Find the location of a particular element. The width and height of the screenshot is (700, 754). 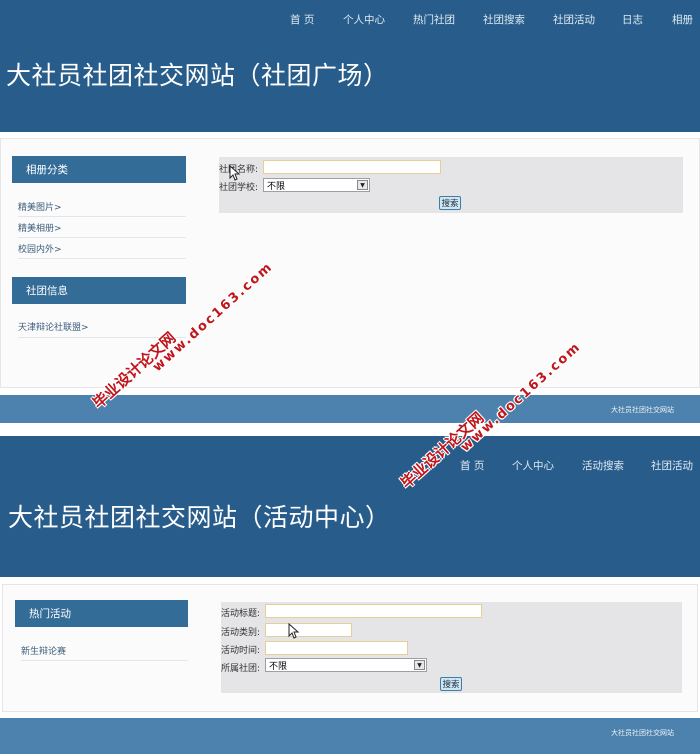

activity-type-label: 活动类别: is located at coordinates (241, 633).